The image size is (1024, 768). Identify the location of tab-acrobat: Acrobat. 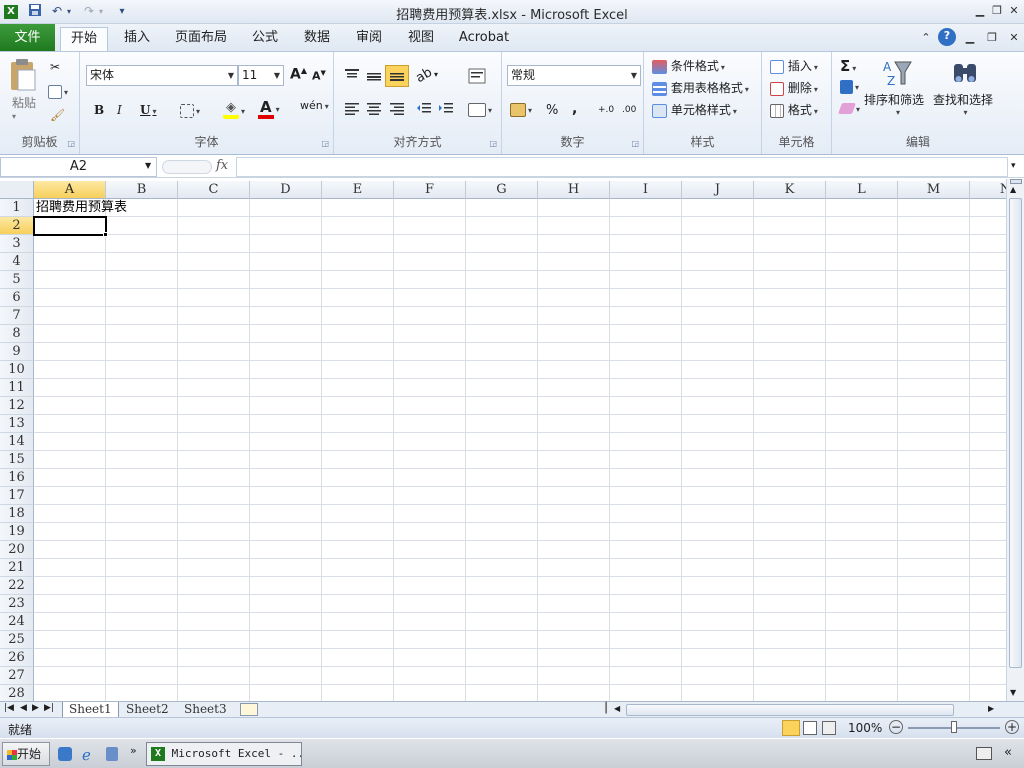
(484, 39).